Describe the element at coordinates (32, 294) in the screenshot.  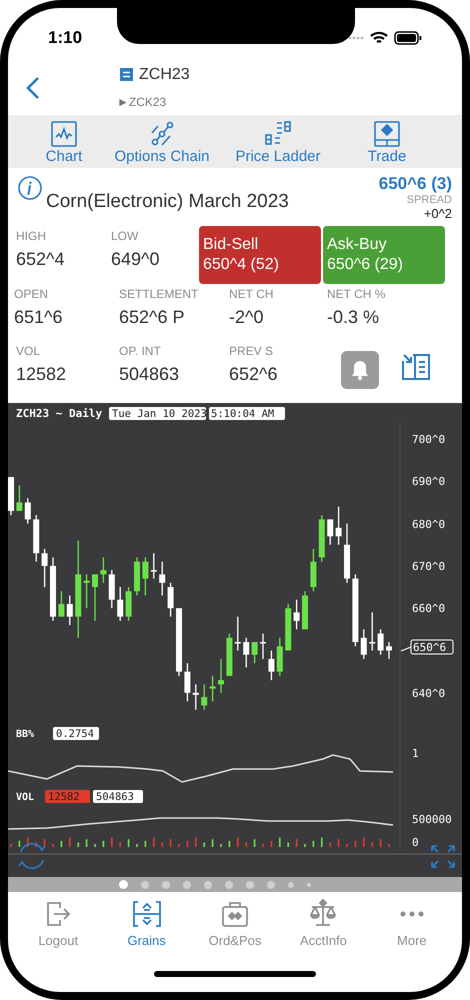
I see `stat-label: OPEN` at that location.